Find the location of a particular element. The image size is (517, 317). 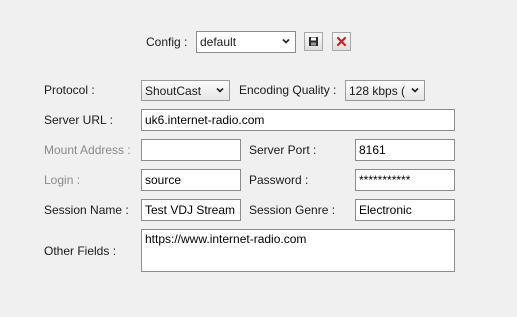

encoding-quality-selected-value: 128 kbps ( is located at coordinates (377, 91).